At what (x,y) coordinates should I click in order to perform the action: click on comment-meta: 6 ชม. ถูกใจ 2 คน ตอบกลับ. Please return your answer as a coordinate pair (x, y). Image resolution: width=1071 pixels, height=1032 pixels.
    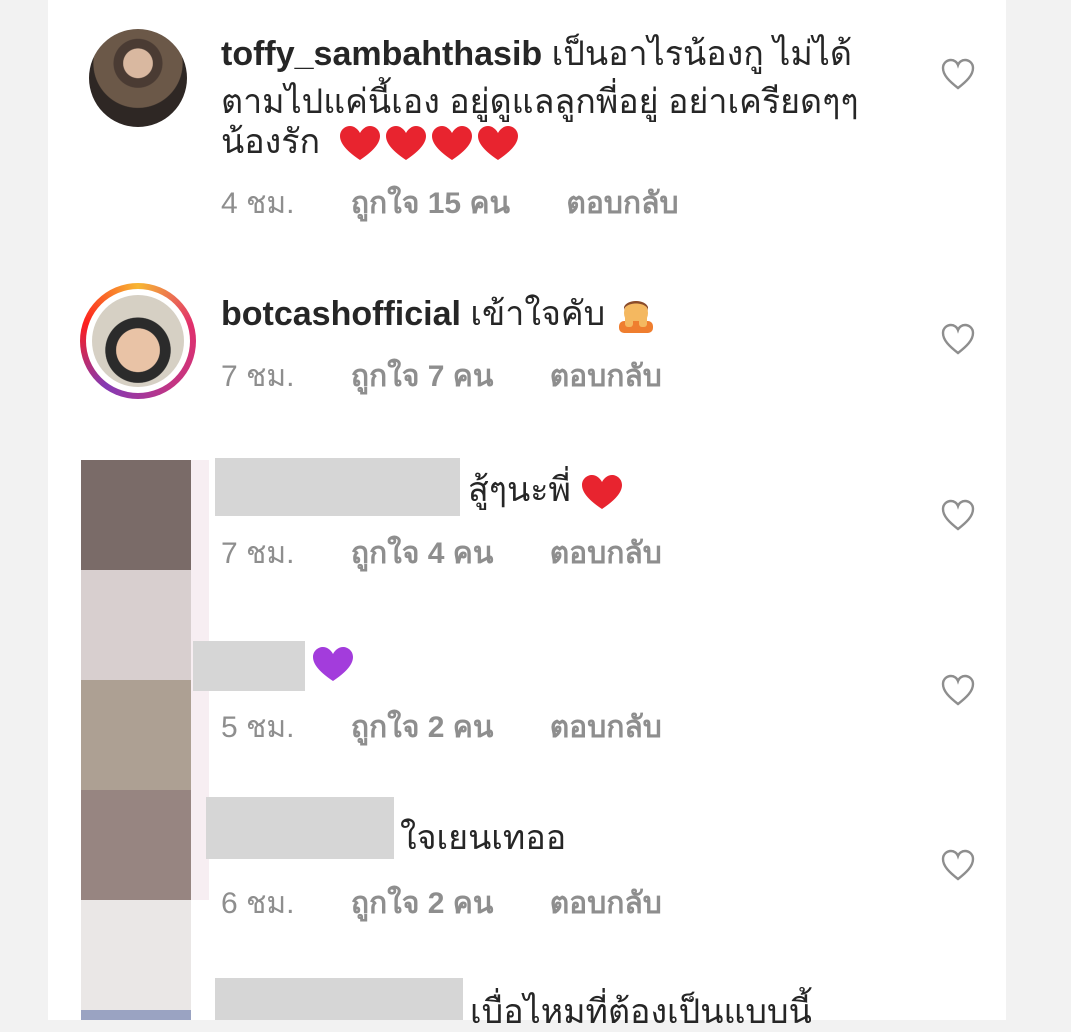
    Looking at the image, I should click on (441, 903).